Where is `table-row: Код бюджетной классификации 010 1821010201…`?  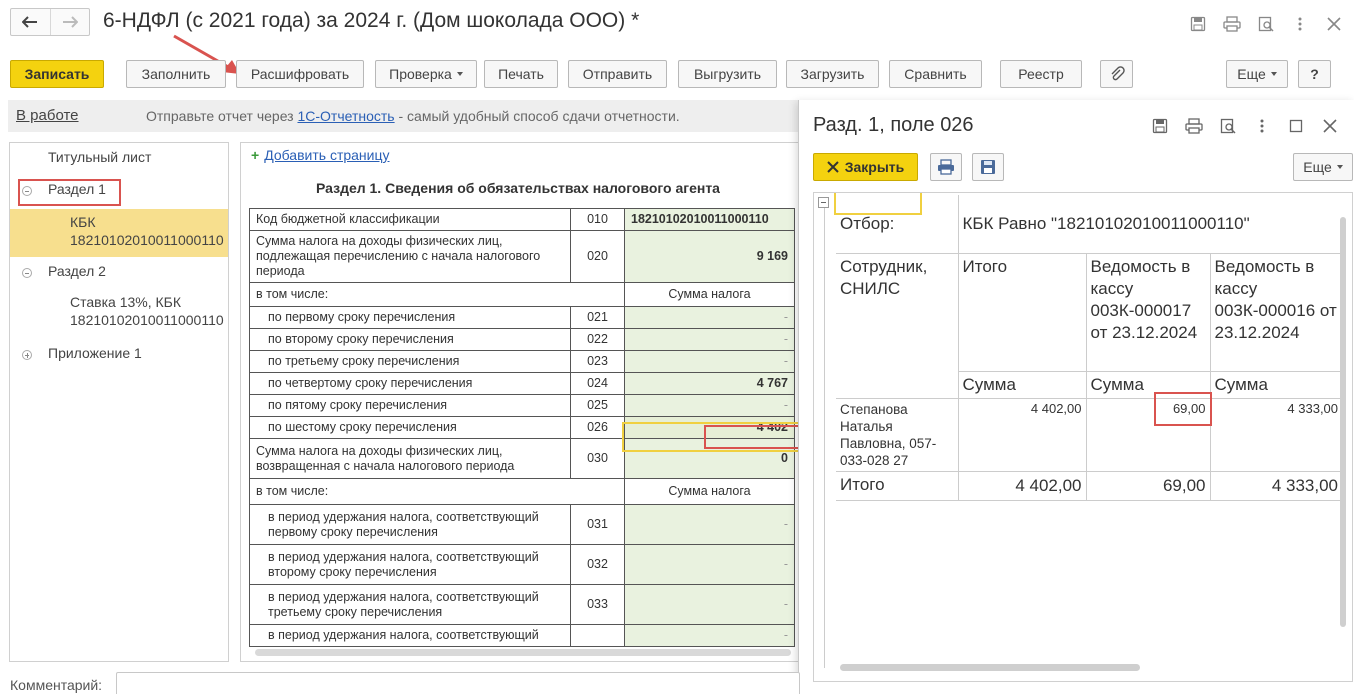
table-row: Код бюджетной классификации 010 1821010201… is located at coordinates (522, 219).